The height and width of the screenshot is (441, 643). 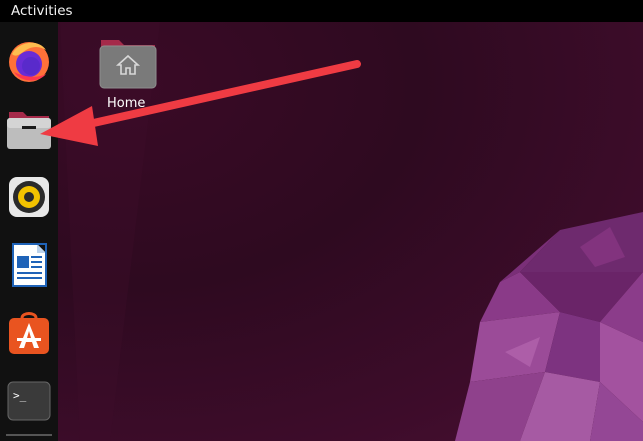 I want to click on rhythmbox-icon, so click(x=29, y=197).